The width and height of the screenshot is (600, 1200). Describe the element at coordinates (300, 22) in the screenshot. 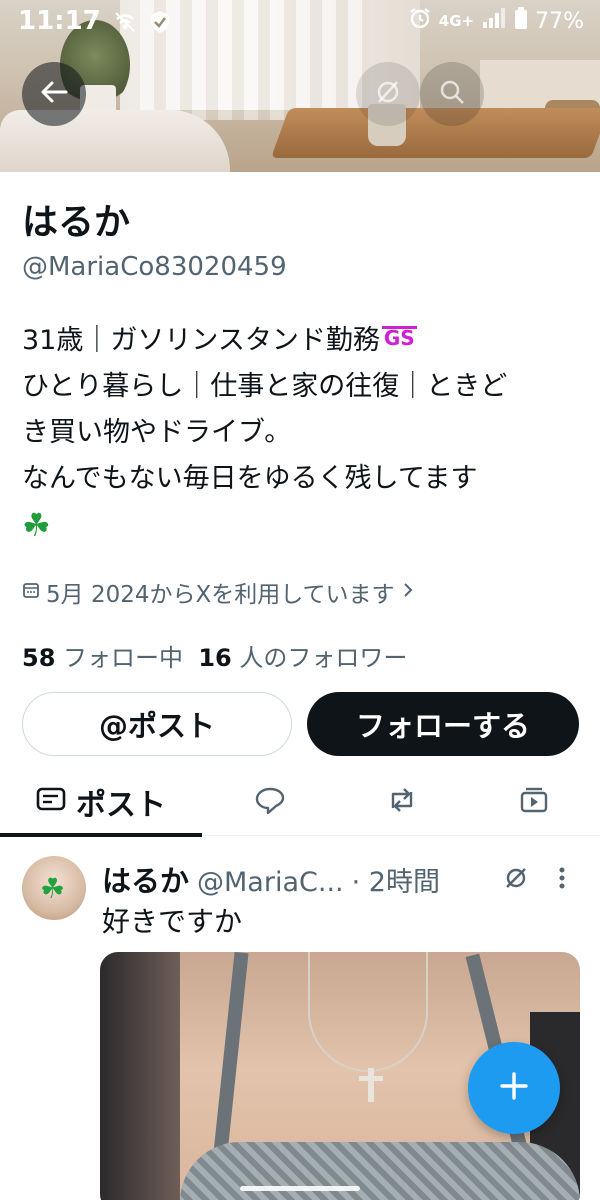

I see `status-bar: 11:17 4G+ 77%` at that location.